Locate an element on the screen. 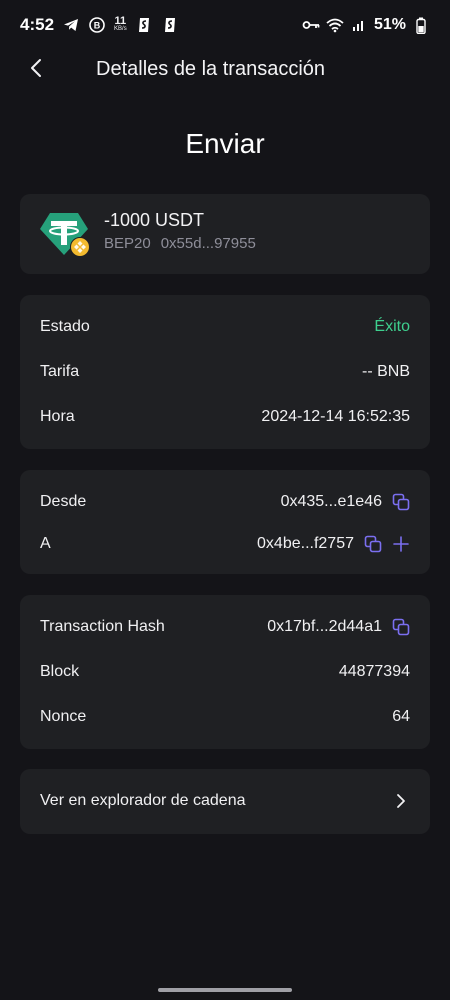 This screenshot has height=1000, width=450. fee-label: Tarifa is located at coordinates (60, 371).